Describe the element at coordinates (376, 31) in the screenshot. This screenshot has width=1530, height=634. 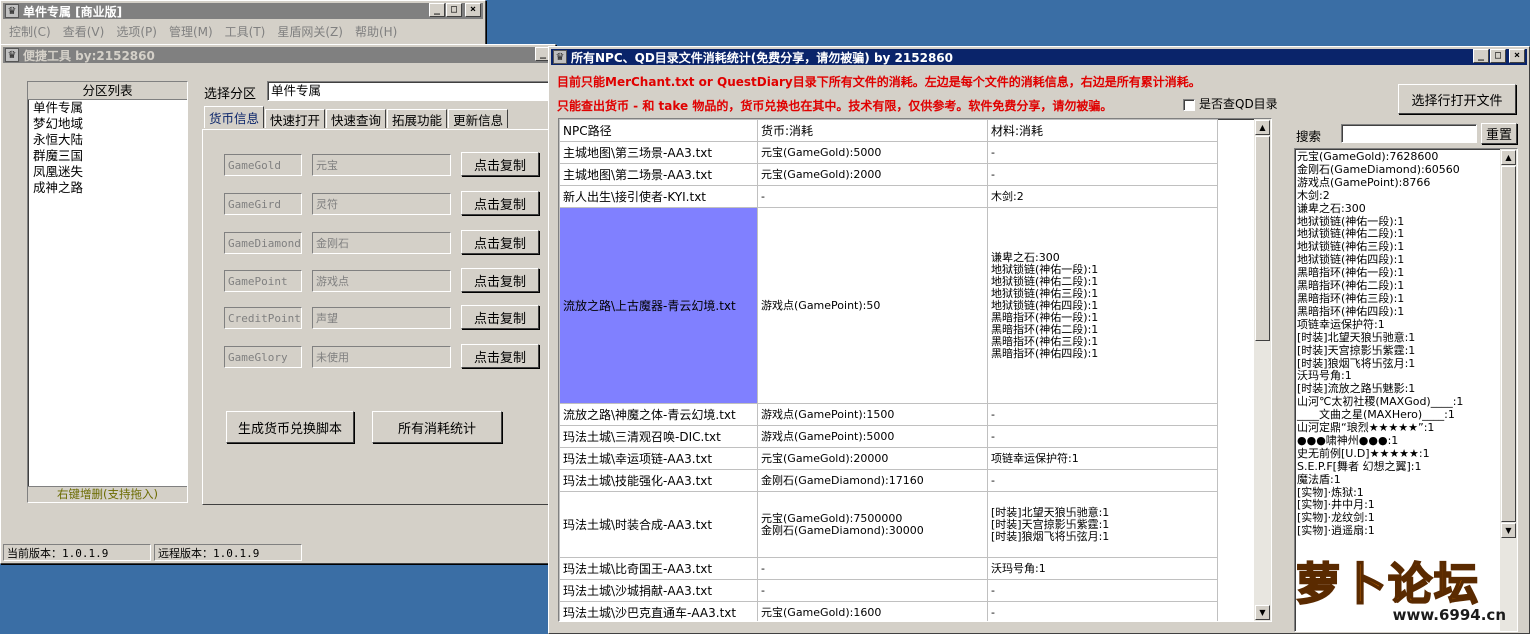
I see `menu-help: 帮助(H)` at that location.